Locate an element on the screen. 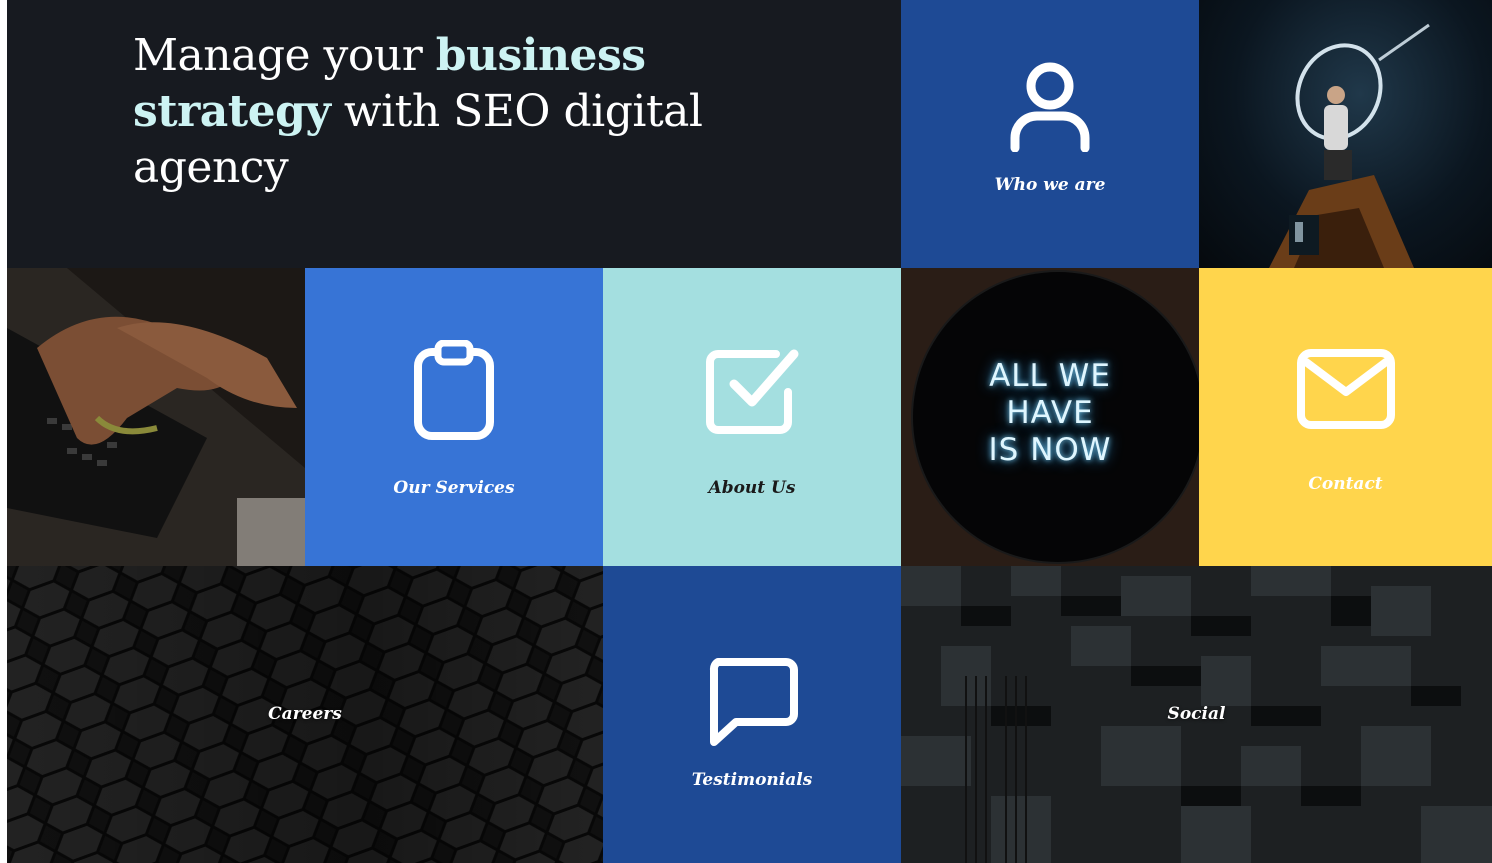 The width and height of the screenshot is (1492, 863). our-services-label: Our Services is located at coordinates (454, 488).